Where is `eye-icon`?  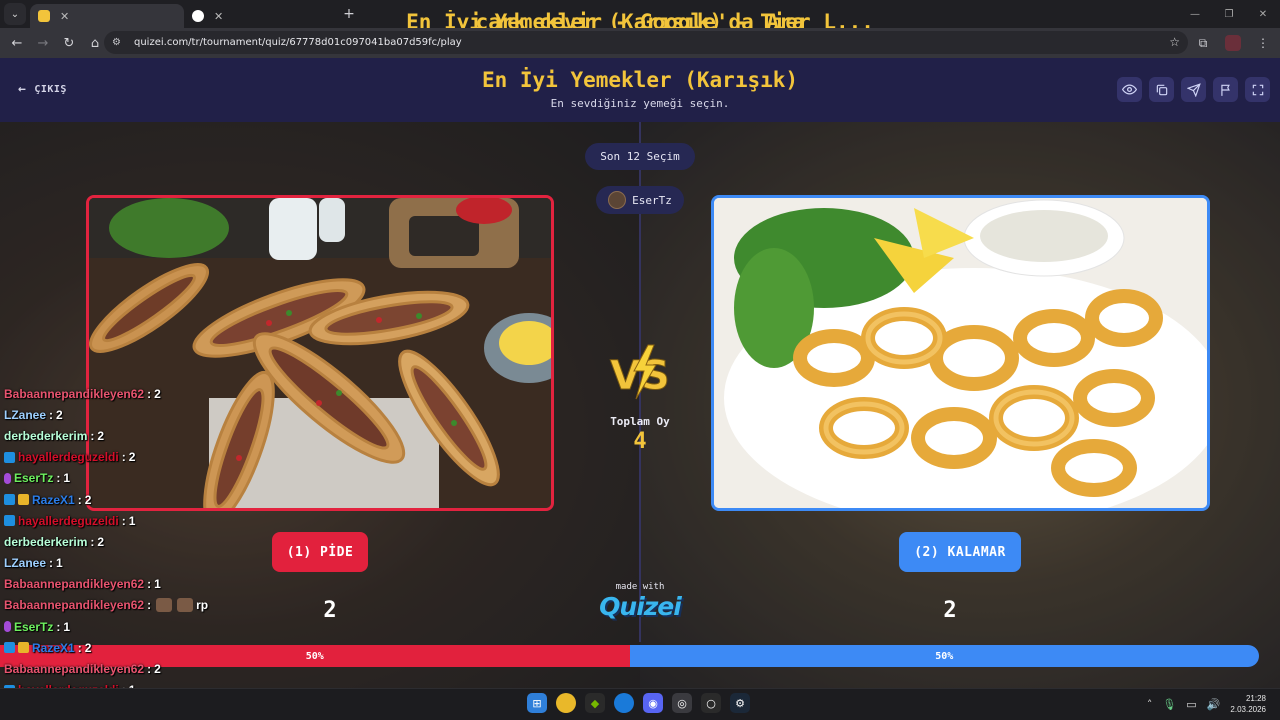 eye-icon is located at coordinates (1129, 89).